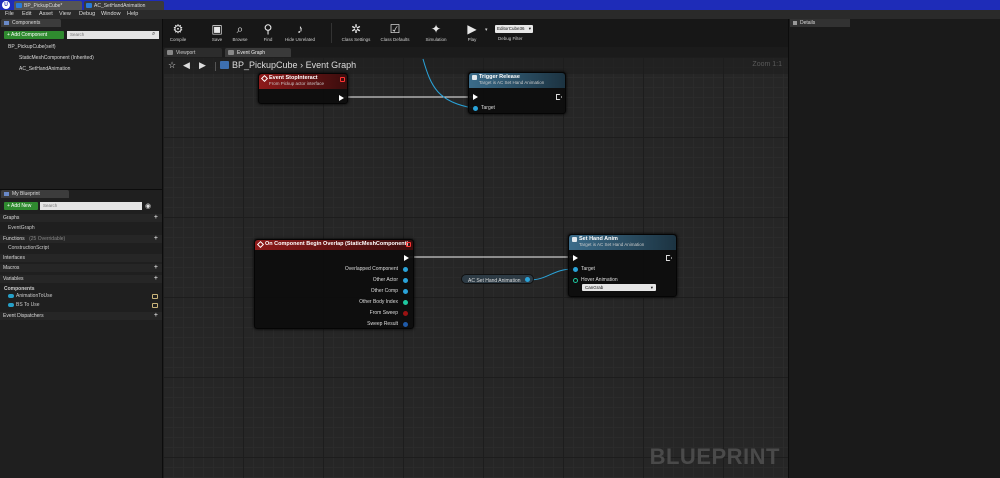 The image size is (1000, 478). What do you see at coordinates (258, 52) in the screenshot?
I see `tab-event-graph: Event Graph` at bounding box center [258, 52].